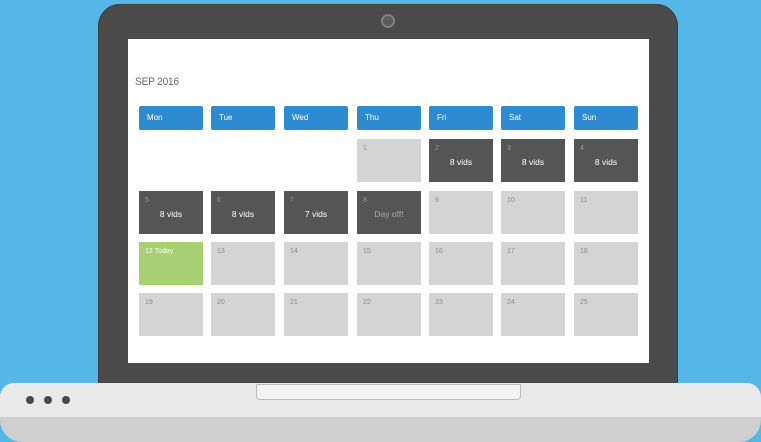 This screenshot has height=442, width=761. Describe the element at coordinates (365, 148) in the screenshot. I see `day-number: 1` at that location.